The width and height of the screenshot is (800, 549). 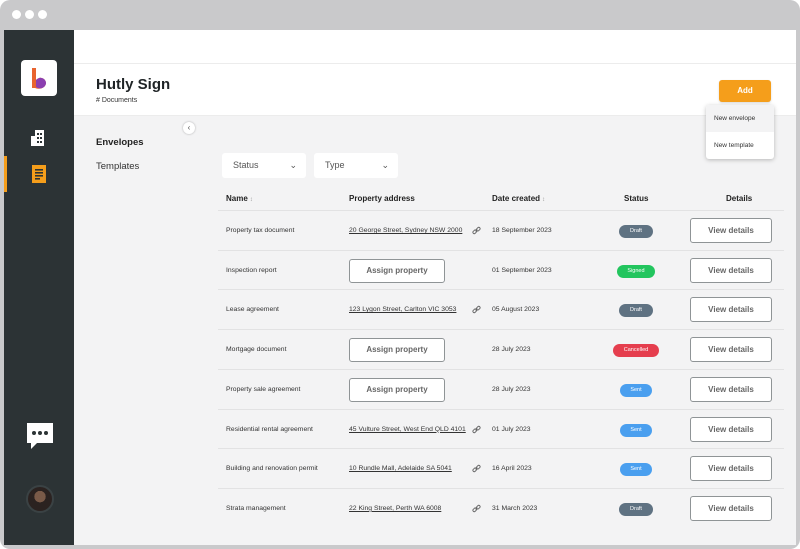 What do you see at coordinates (395, 509) in the screenshot?
I see `property-address-link: 22 King Street, Perth WA 6008` at bounding box center [395, 509].